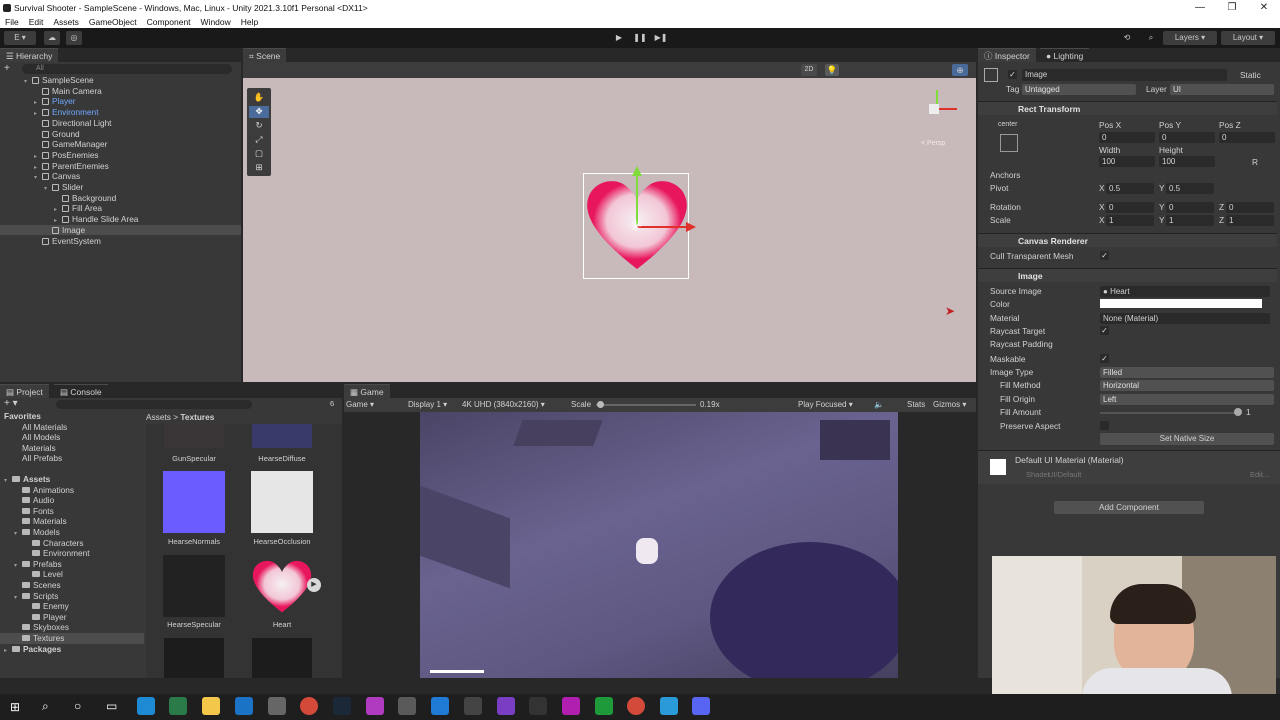  Describe the element at coordinates (120, 155) in the screenshot. I see `hierarchy-item: ▸ PosEnemies` at that location.